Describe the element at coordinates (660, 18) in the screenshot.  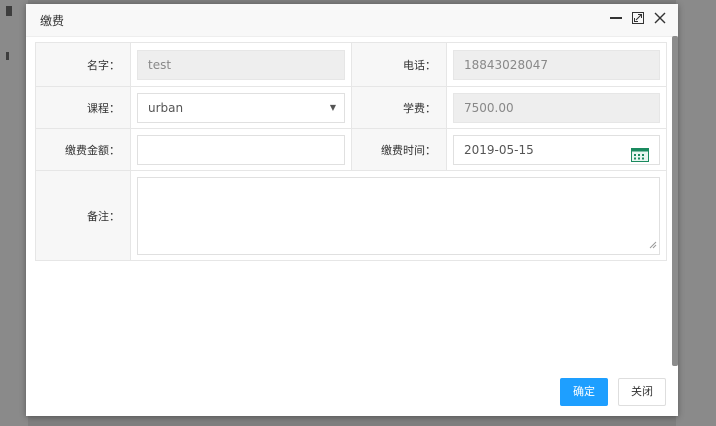
I see `close-icon` at that location.